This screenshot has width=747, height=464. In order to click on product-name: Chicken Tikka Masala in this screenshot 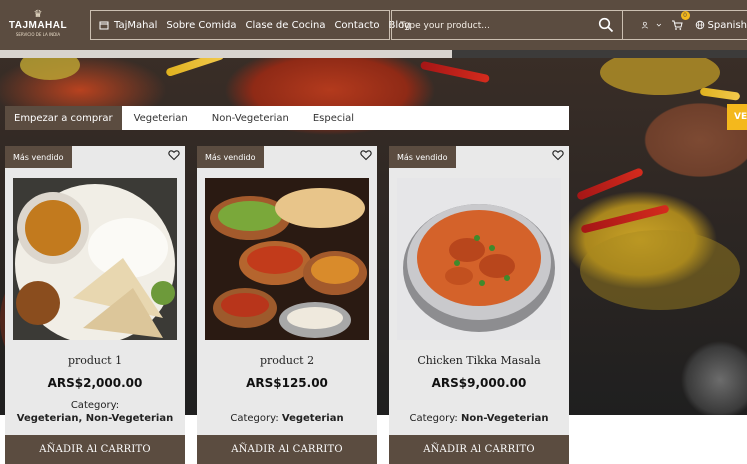, I will do `click(479, 360)`.